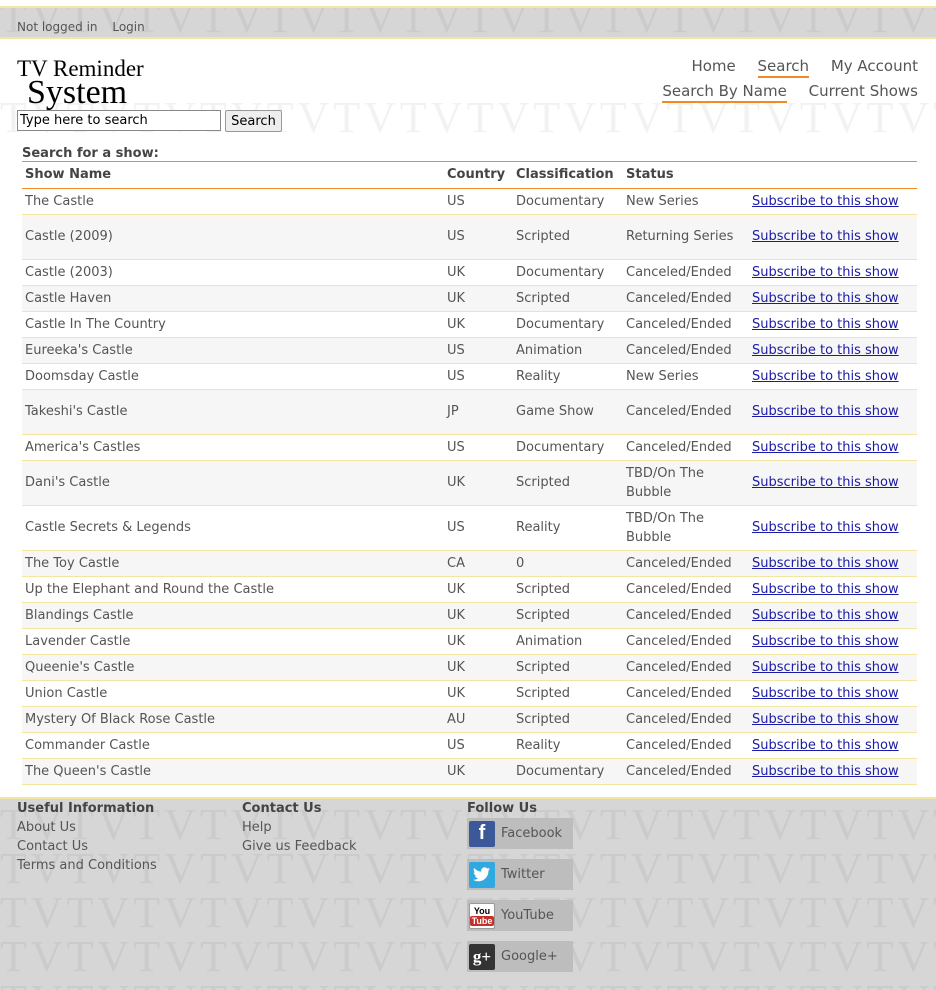 This screenshot has height=990, width=936. I want to click on cell-show-name: Castle In The Country, so click(233, 324).